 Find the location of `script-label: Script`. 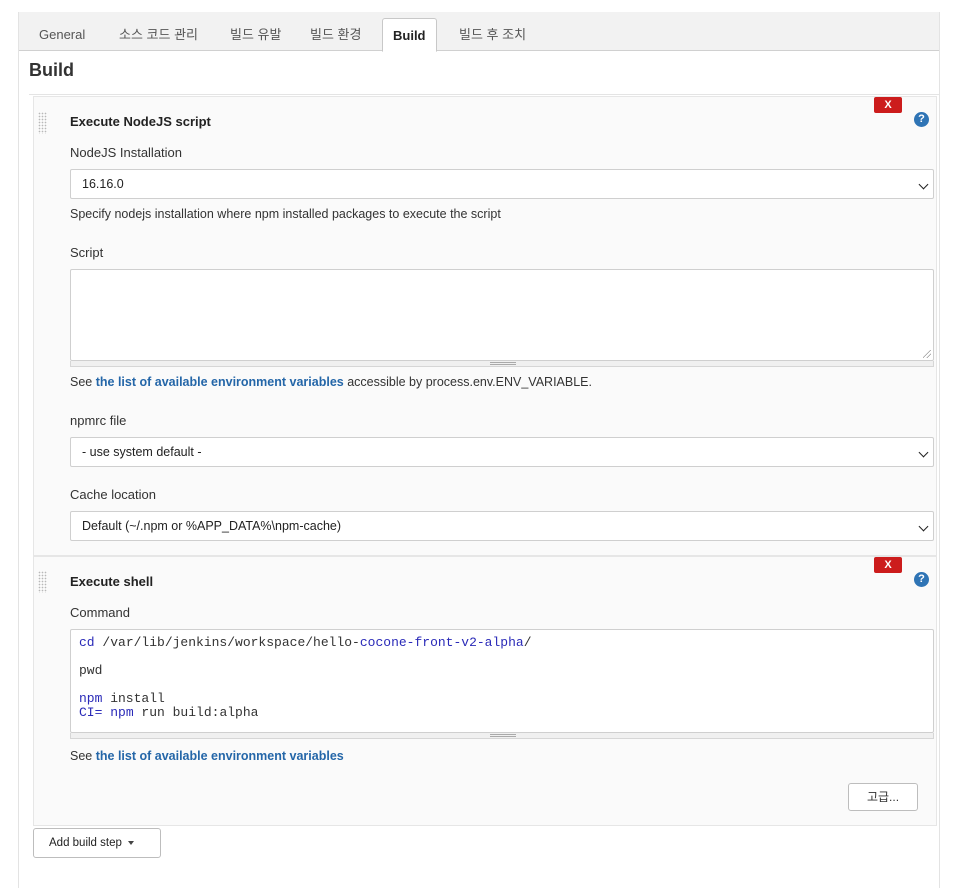

script-label: Script is located at coordinates (87, 252).